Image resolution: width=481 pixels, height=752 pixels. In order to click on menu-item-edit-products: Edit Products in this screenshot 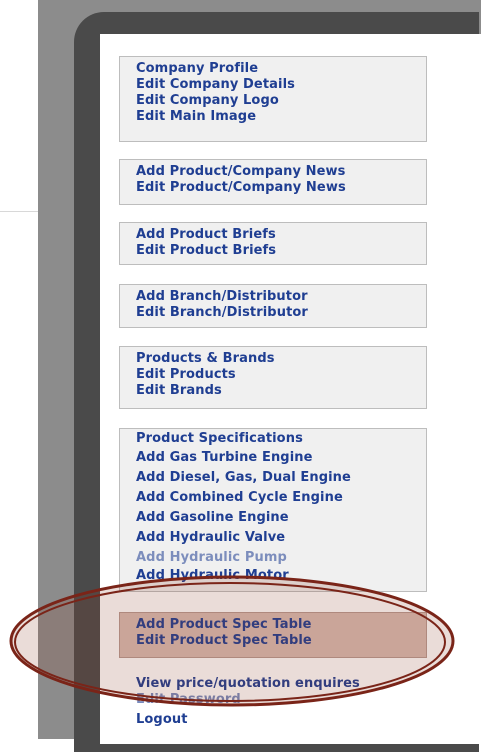, I will do `click(281, 375)`.